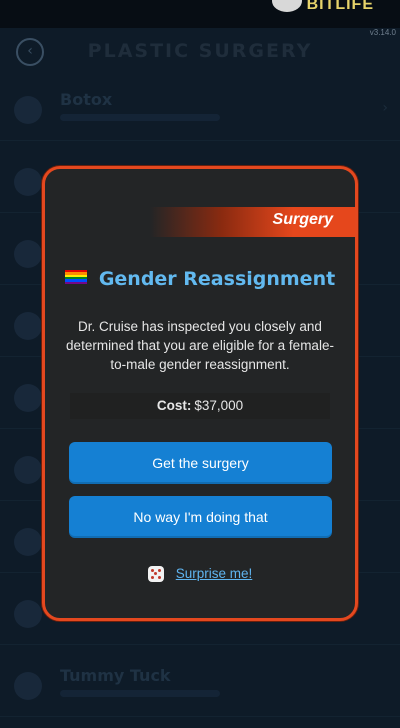 This screenshot has height=728, width=400. Describe the element at coordinates (86, 99) in the screenshot. I see `list-item-label: Botox` at that location.